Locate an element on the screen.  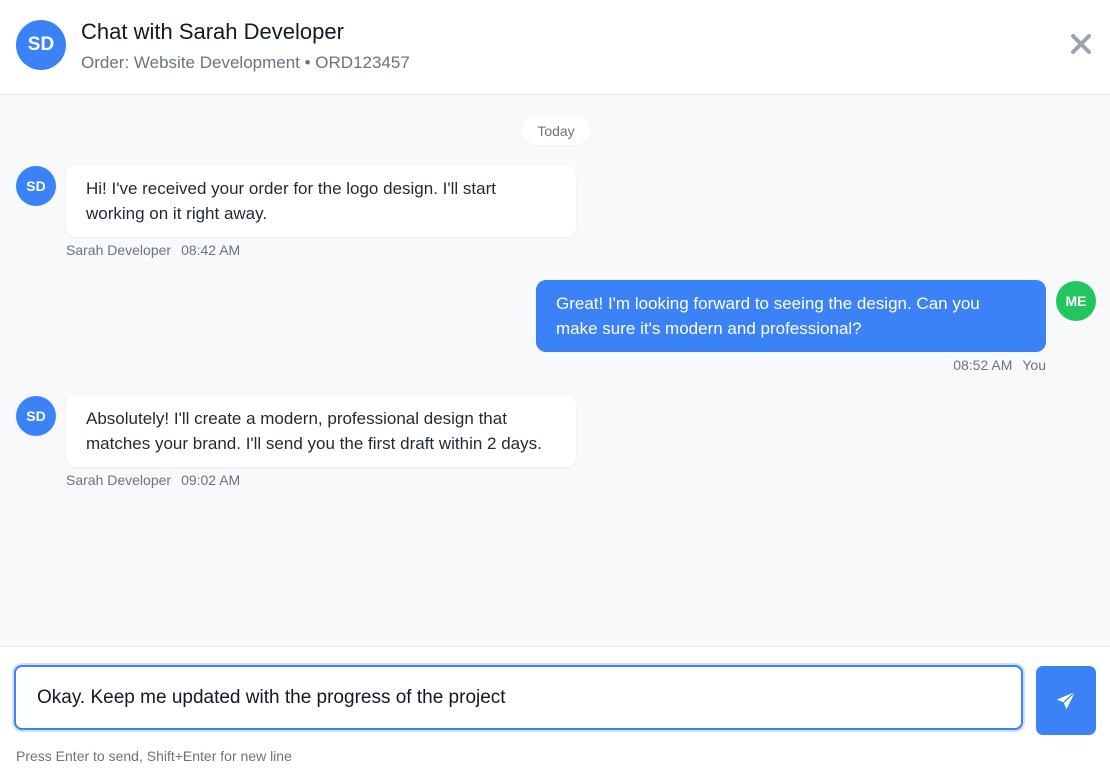
send-button is located at coordinates (1066, 700).